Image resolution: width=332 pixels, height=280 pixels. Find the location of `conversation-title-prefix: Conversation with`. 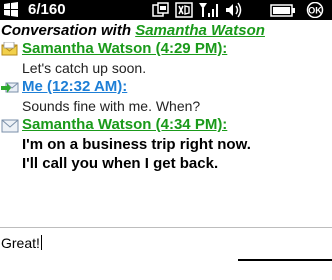

conversation-title-prefix: Conversation with is located at coordinates (68, 30).